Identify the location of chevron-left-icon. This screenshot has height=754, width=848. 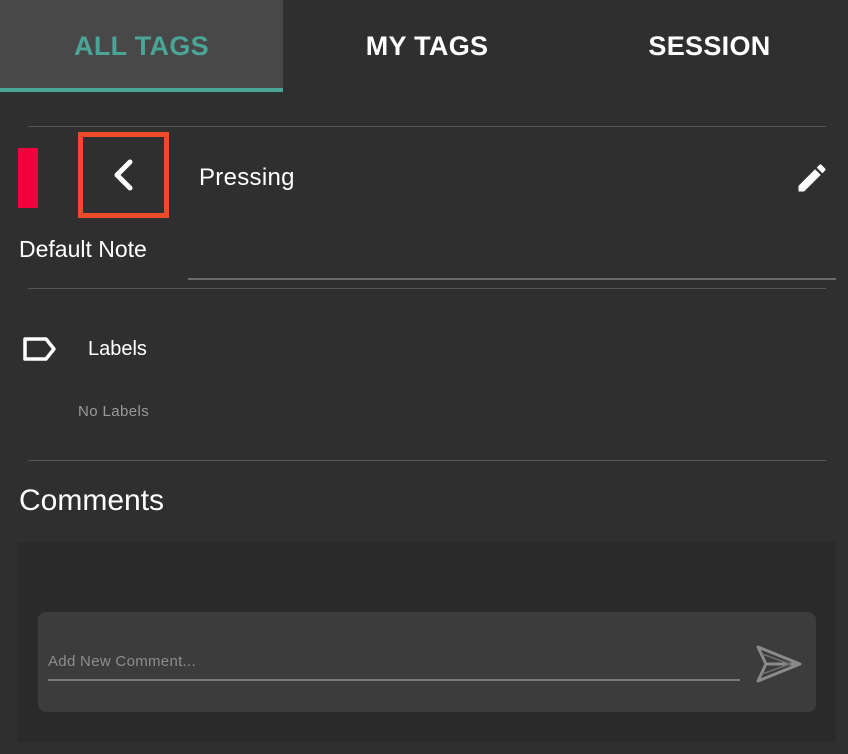
(123, 175).